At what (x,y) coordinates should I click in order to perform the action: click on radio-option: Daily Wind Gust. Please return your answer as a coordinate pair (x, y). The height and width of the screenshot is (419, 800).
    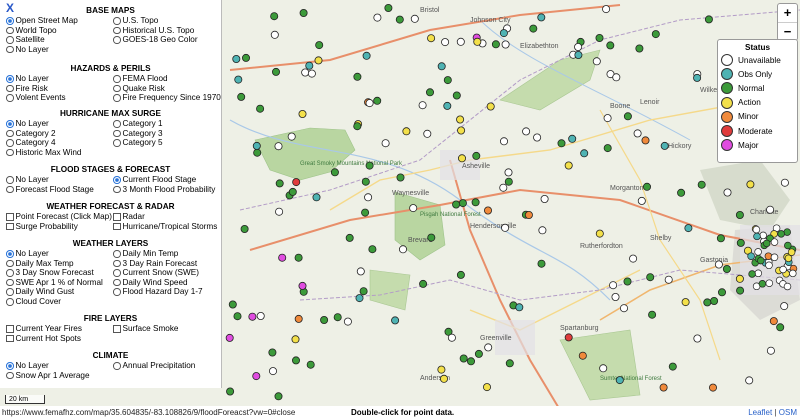
    Looking at the image, I should click on (59, 292).